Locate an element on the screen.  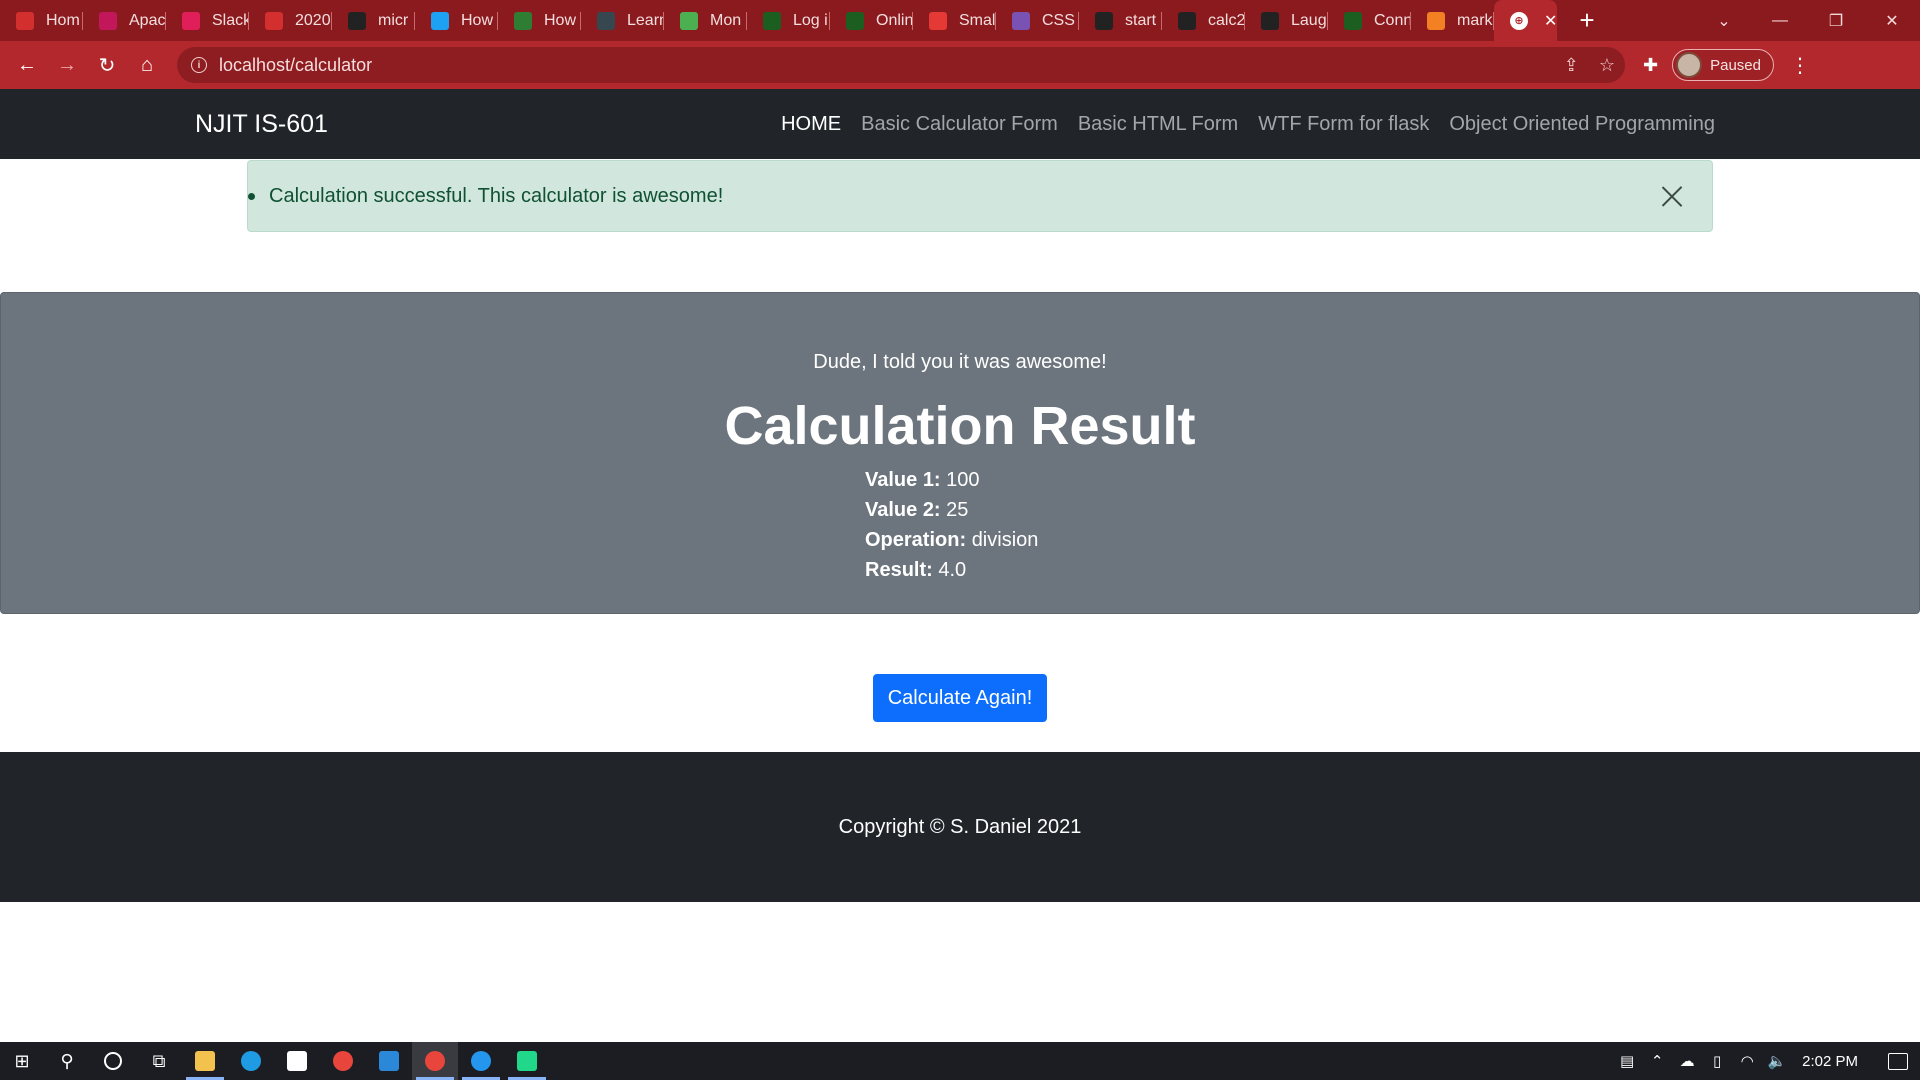
browser-tab-label: mark is located at coordinates (1475, 20).